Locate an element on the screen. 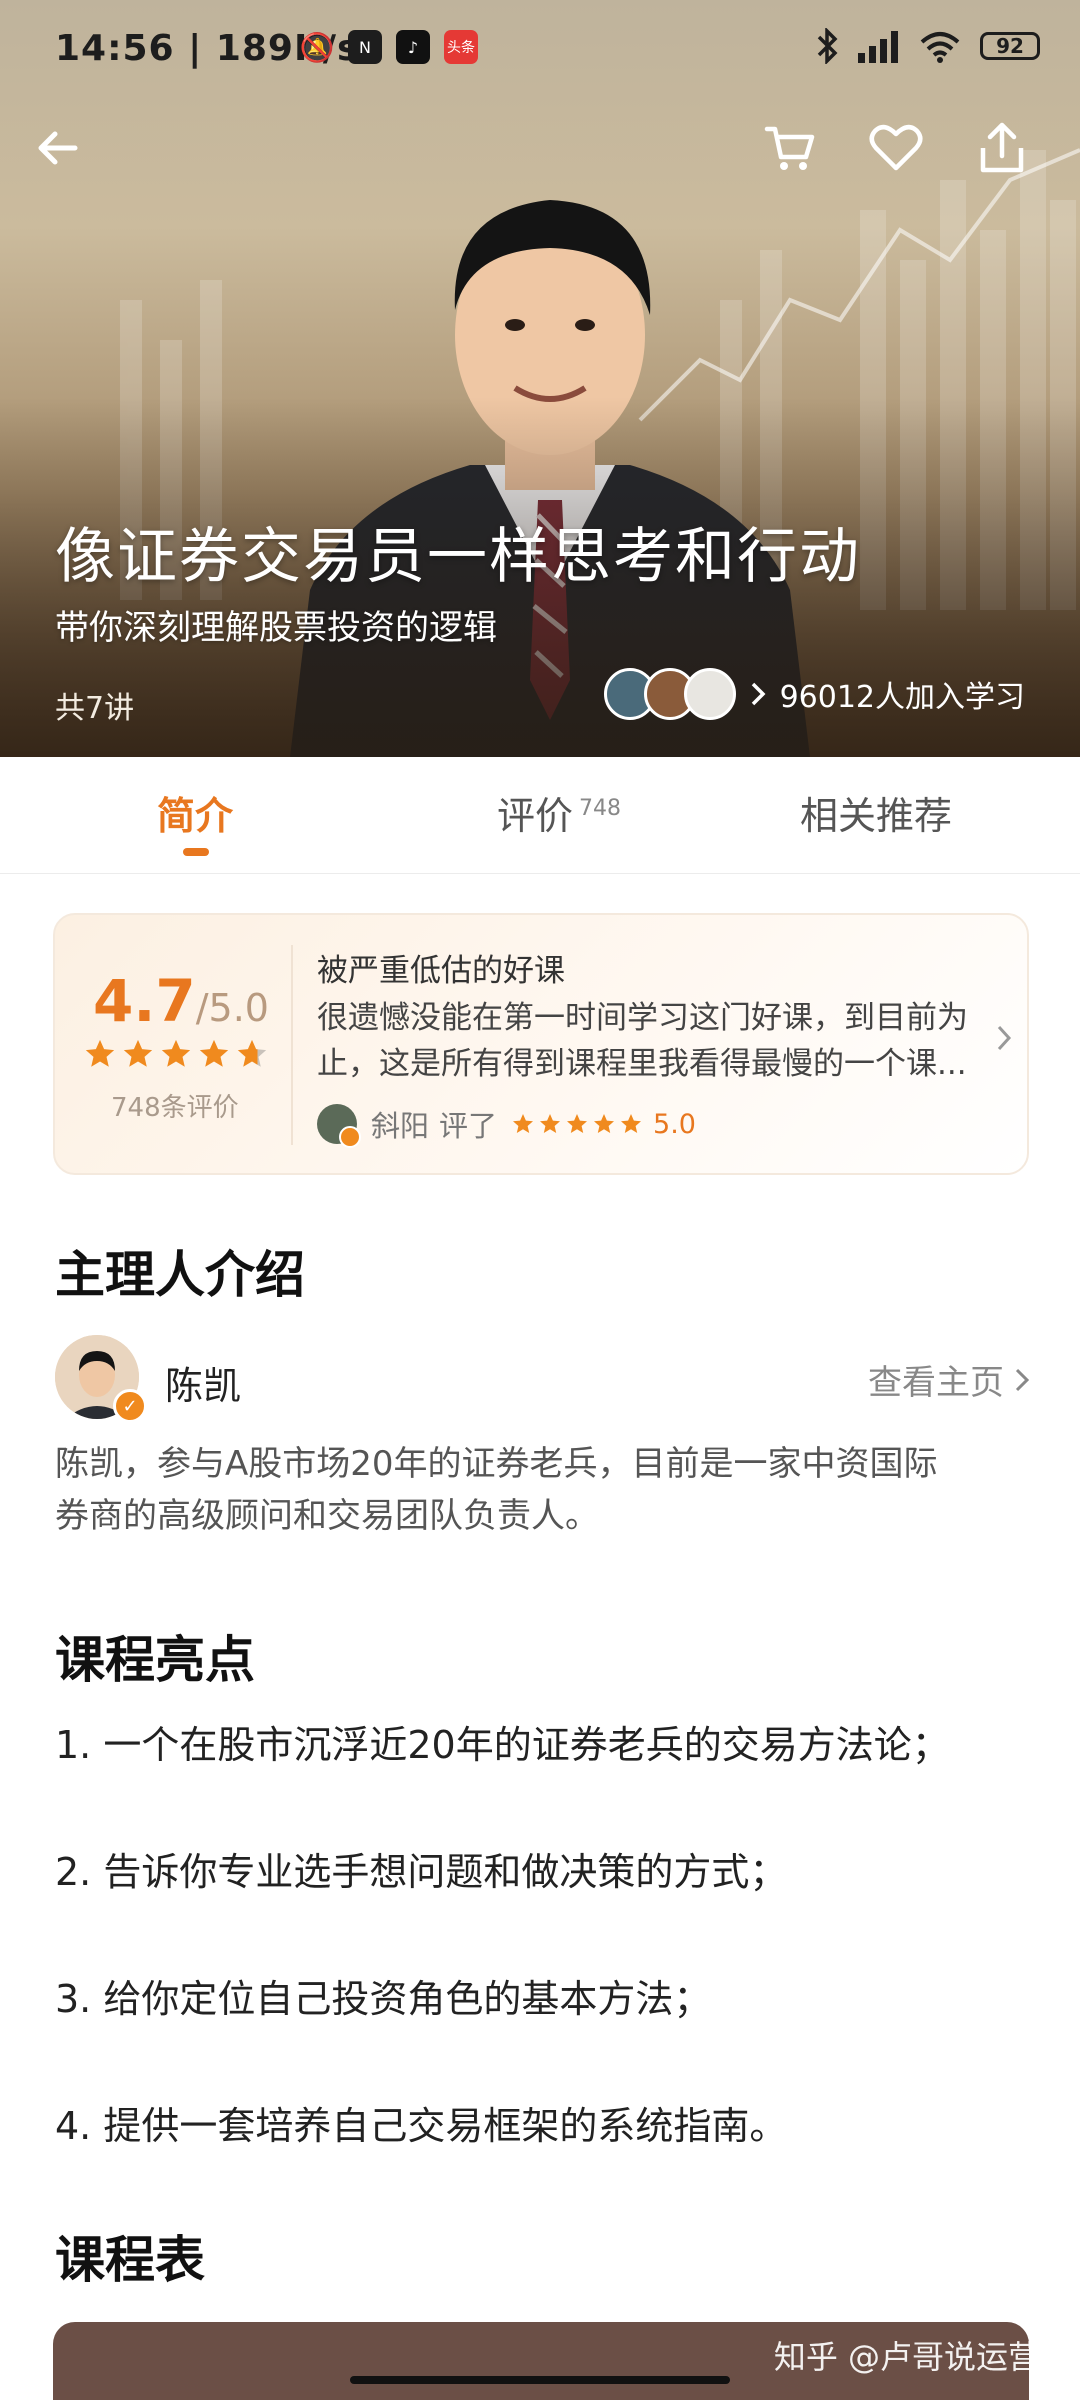 Image resolution: width=1080 pixels, height=2400 pixels. learner-avatar is located at coordinates (709, 694).